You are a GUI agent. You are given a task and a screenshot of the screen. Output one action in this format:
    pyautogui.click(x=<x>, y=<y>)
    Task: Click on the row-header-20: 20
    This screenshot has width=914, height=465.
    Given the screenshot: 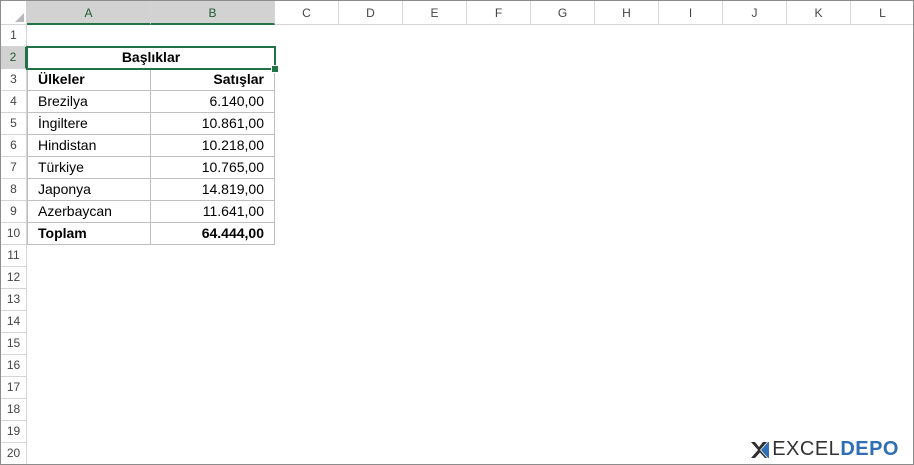 What is the action you would take?
    pyautogui.click(x=14, y=453)
    